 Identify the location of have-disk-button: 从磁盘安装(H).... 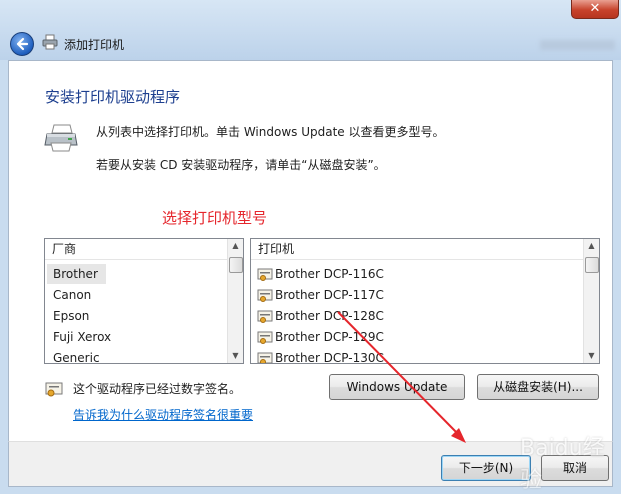
(538, 387).